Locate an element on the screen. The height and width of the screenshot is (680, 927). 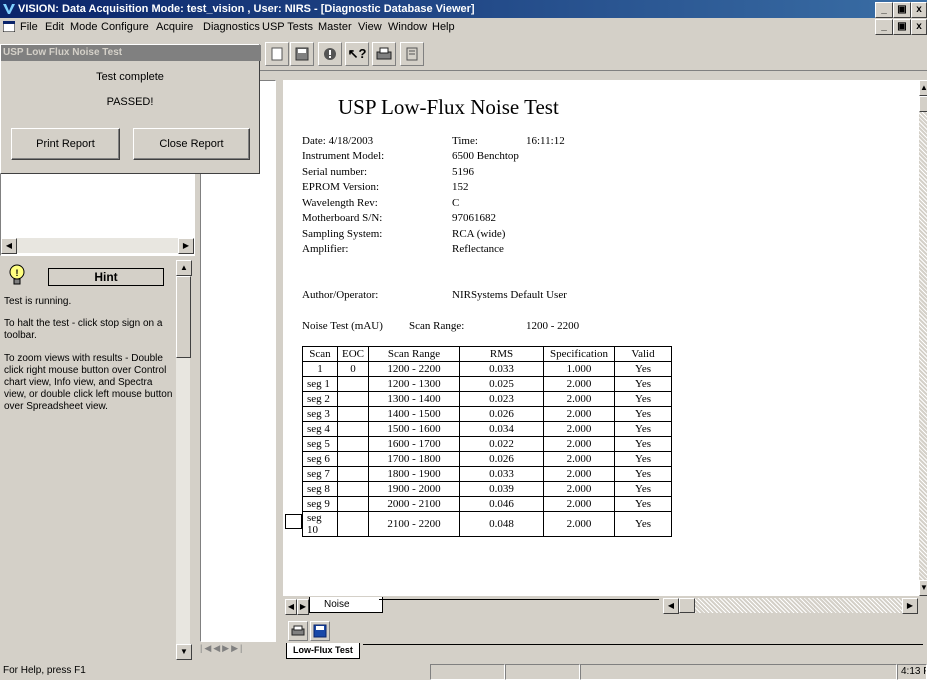
field-value: 5196 is located at coordinates (463, 172).